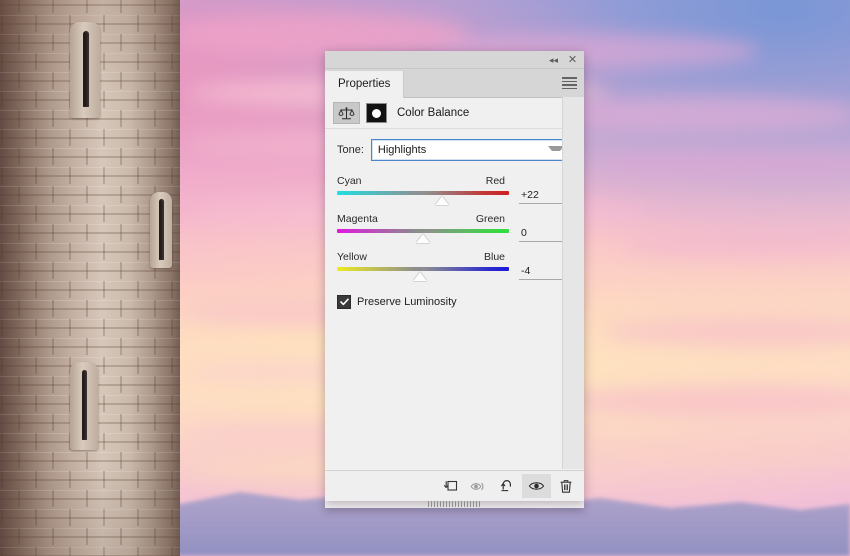 The height and width of the screenshot is (556, 850). Describe the element at coordinates (542, 234) in the screenshot. I see `slider-value-magenta-green: 0` at that location.